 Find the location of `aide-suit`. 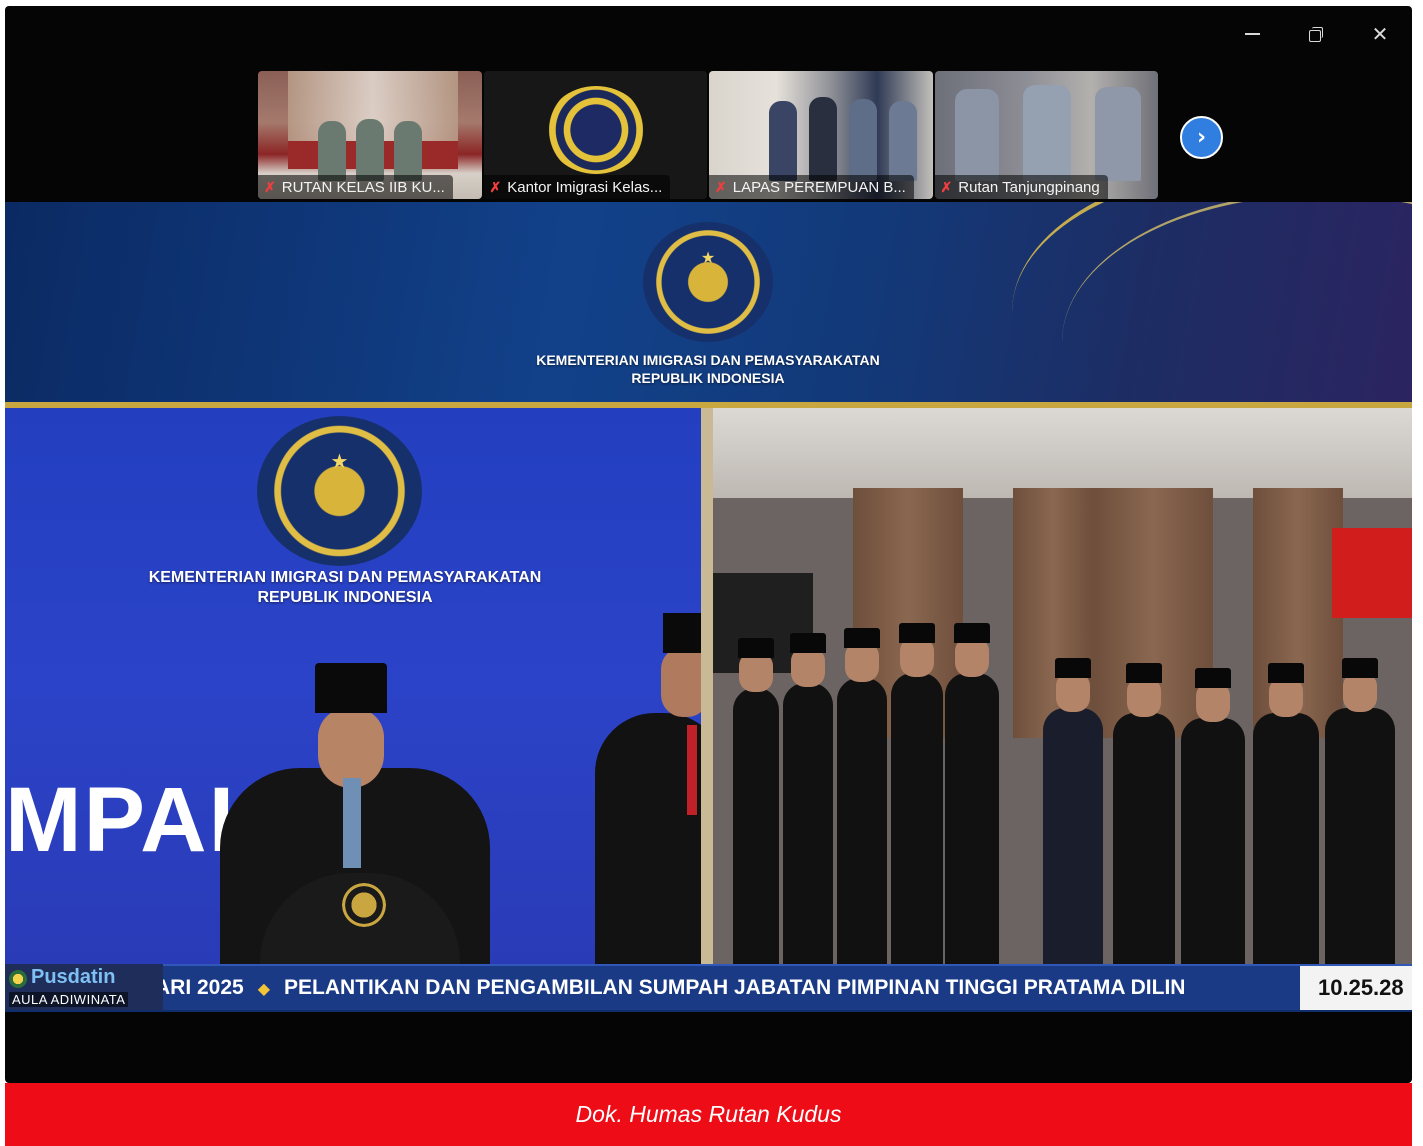

aide-suit is located at coordinates (648, 838).